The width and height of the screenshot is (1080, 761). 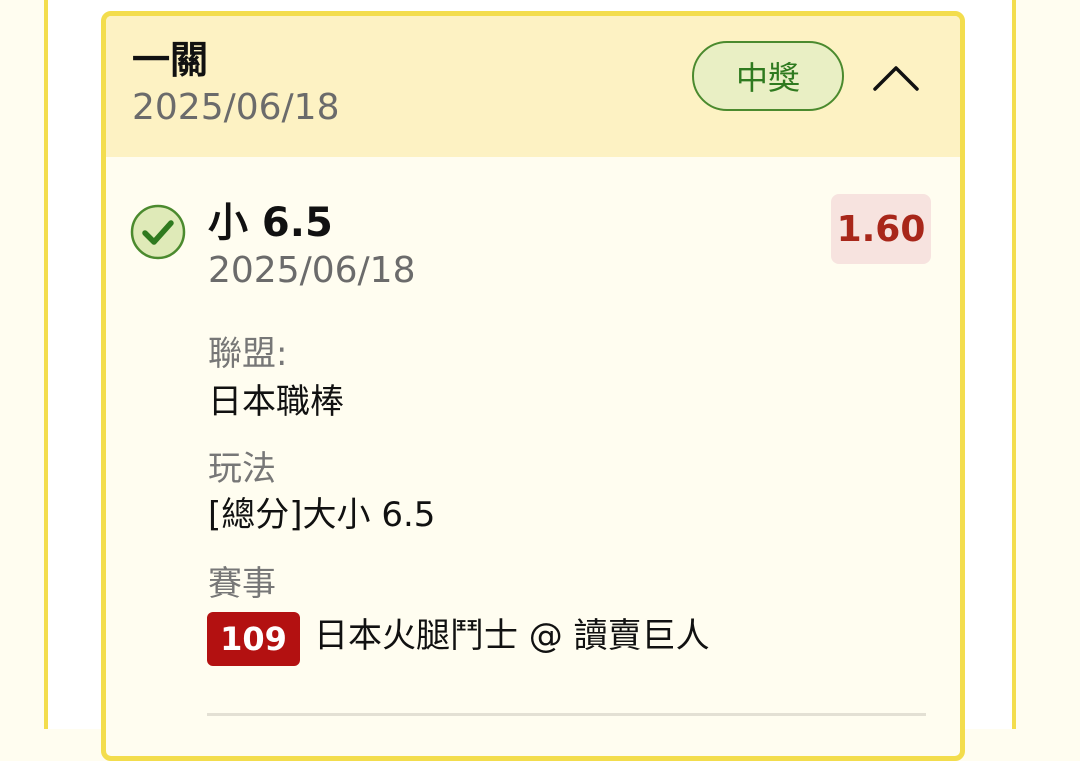 I want to click on check-circle-icon, so click(x=158, y=232).